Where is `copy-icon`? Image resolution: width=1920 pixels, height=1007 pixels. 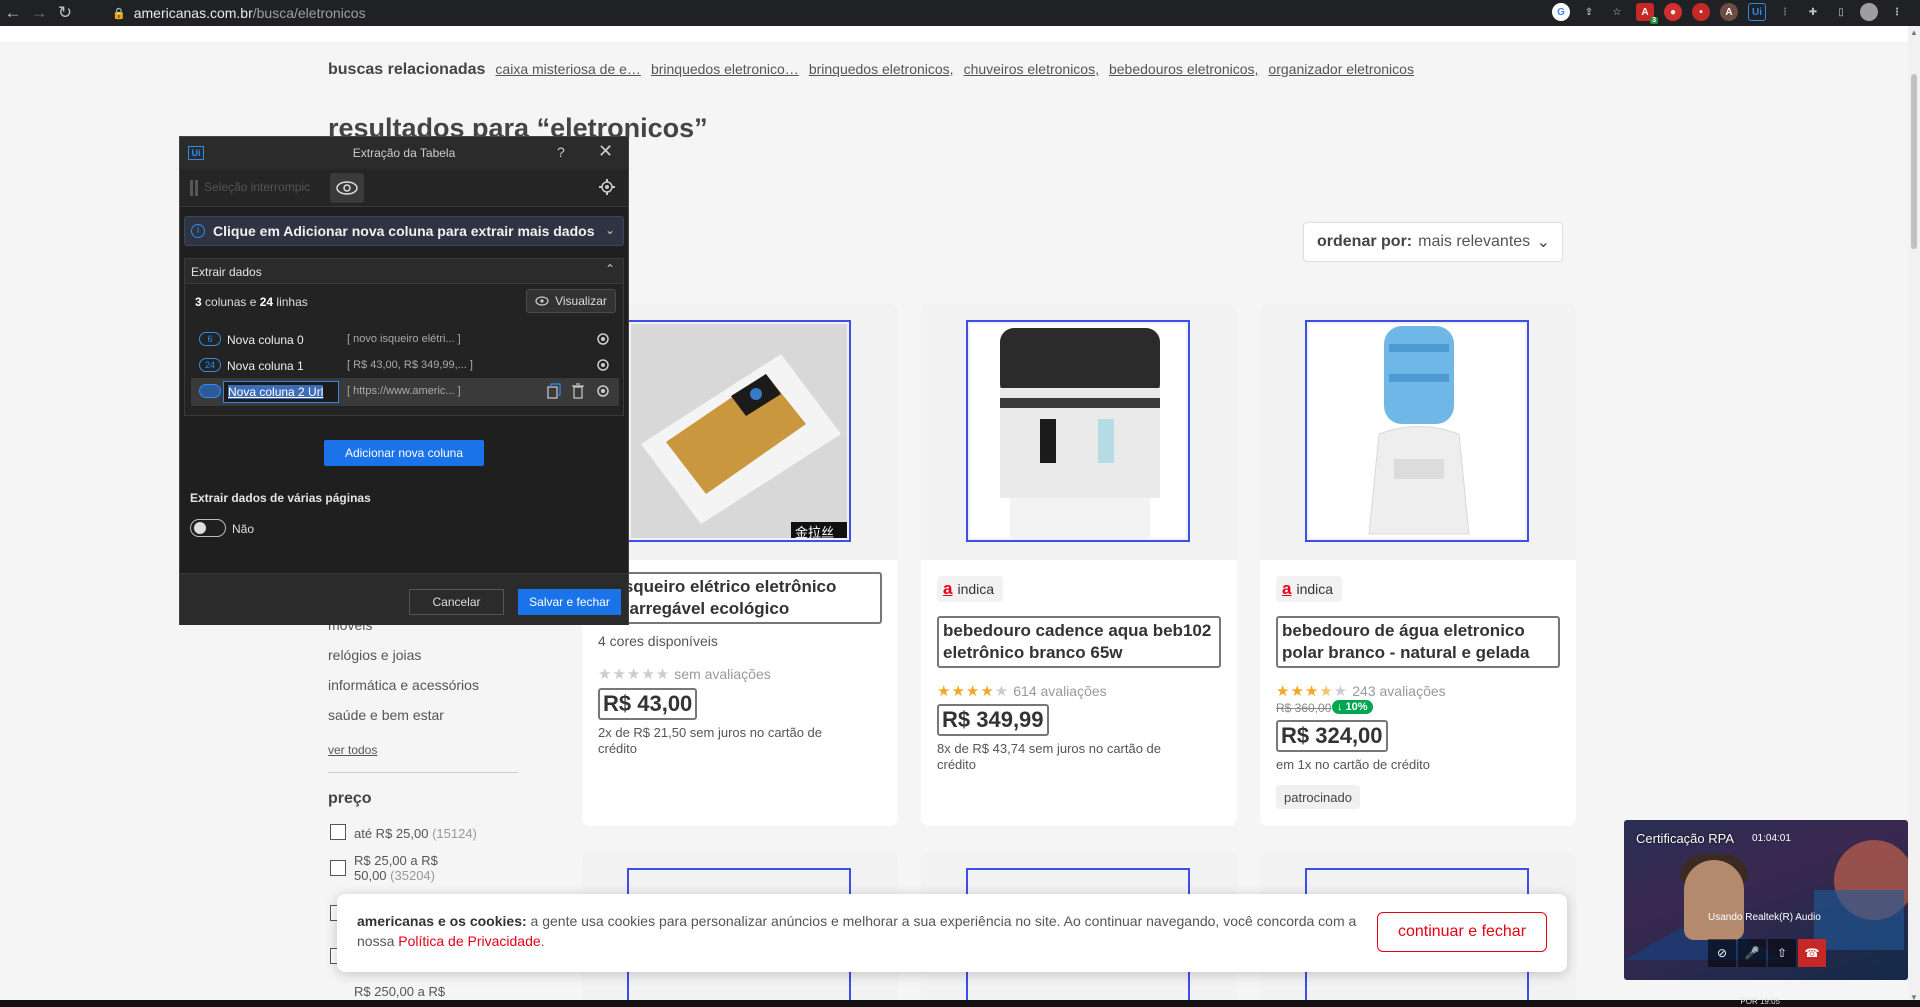 copy-icon is located at coordinates (554, 392).